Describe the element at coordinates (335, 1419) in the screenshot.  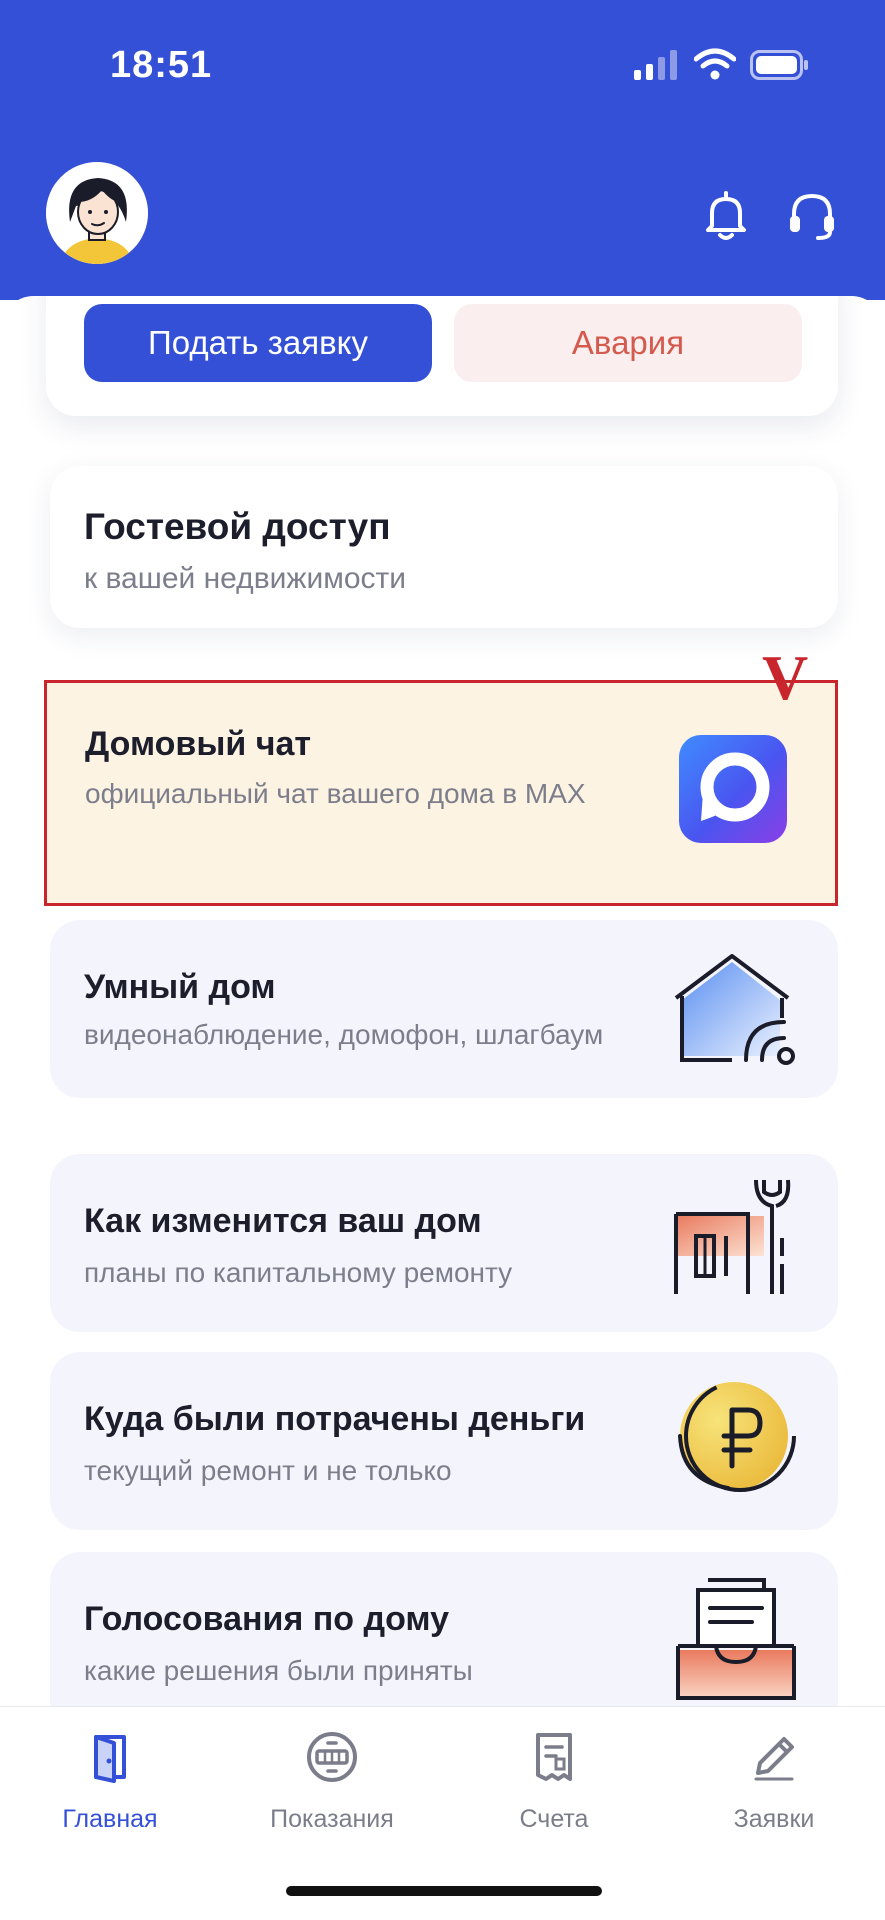
I see `spending-report-title: Куда были потрачены деньги` at that location.